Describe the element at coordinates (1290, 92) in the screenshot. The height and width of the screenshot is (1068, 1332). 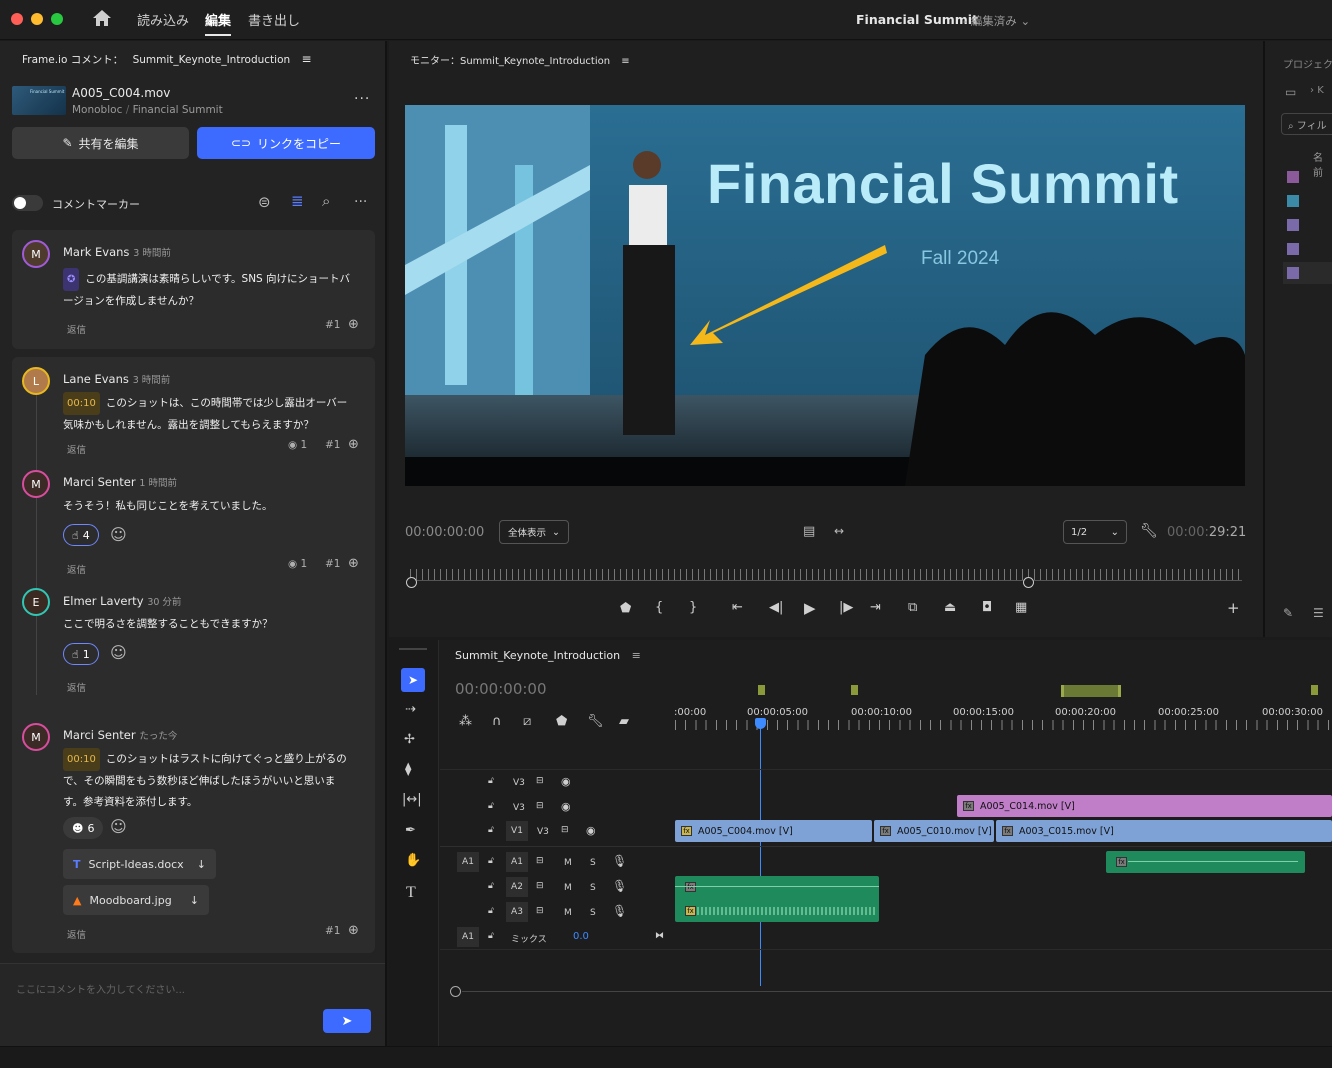
I see `folder-icon: ▭` at that location.